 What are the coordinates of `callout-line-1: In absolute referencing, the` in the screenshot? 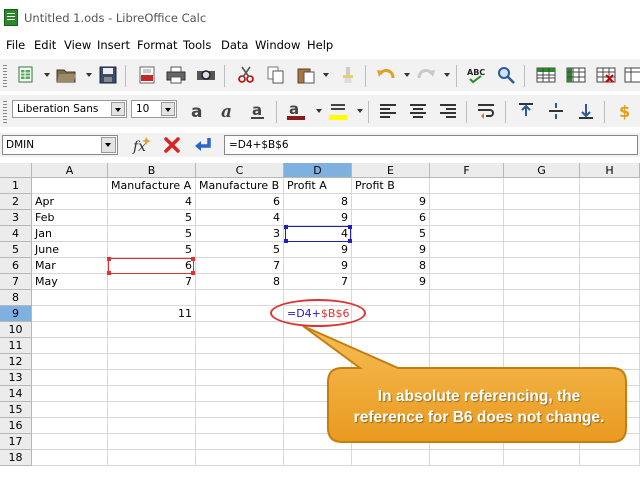 It's located at (479, 396).